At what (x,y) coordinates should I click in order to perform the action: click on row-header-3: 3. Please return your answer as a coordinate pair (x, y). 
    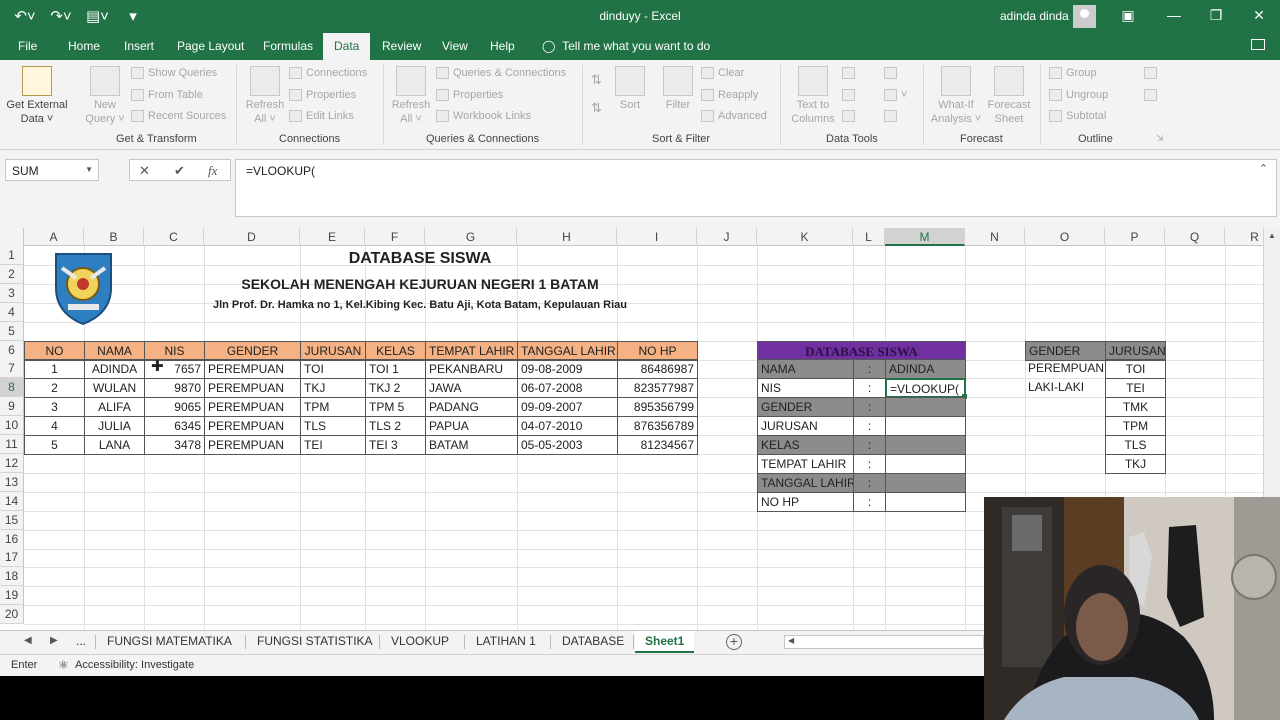
    Looking at the image, I should click on (12, 293).